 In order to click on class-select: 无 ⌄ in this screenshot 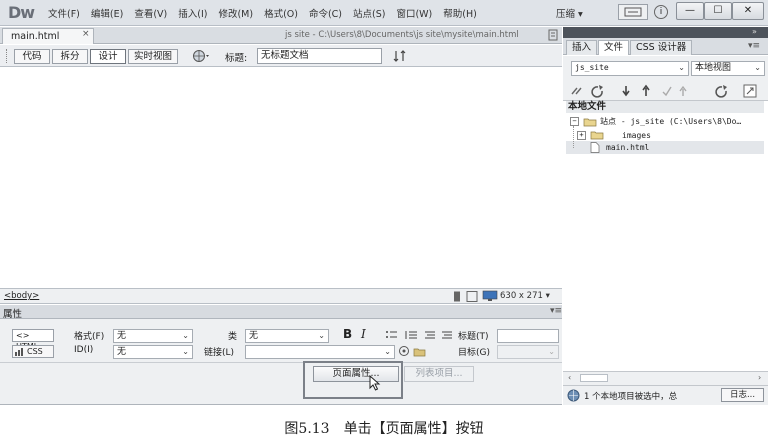, I will do `click(287, 336)`.